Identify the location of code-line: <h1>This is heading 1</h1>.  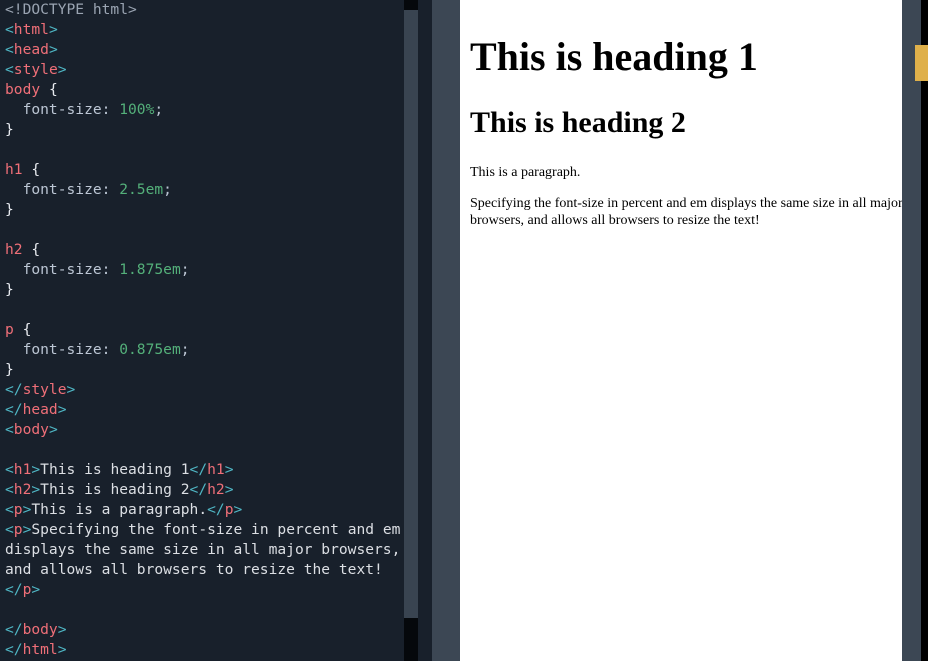
(218, 470).